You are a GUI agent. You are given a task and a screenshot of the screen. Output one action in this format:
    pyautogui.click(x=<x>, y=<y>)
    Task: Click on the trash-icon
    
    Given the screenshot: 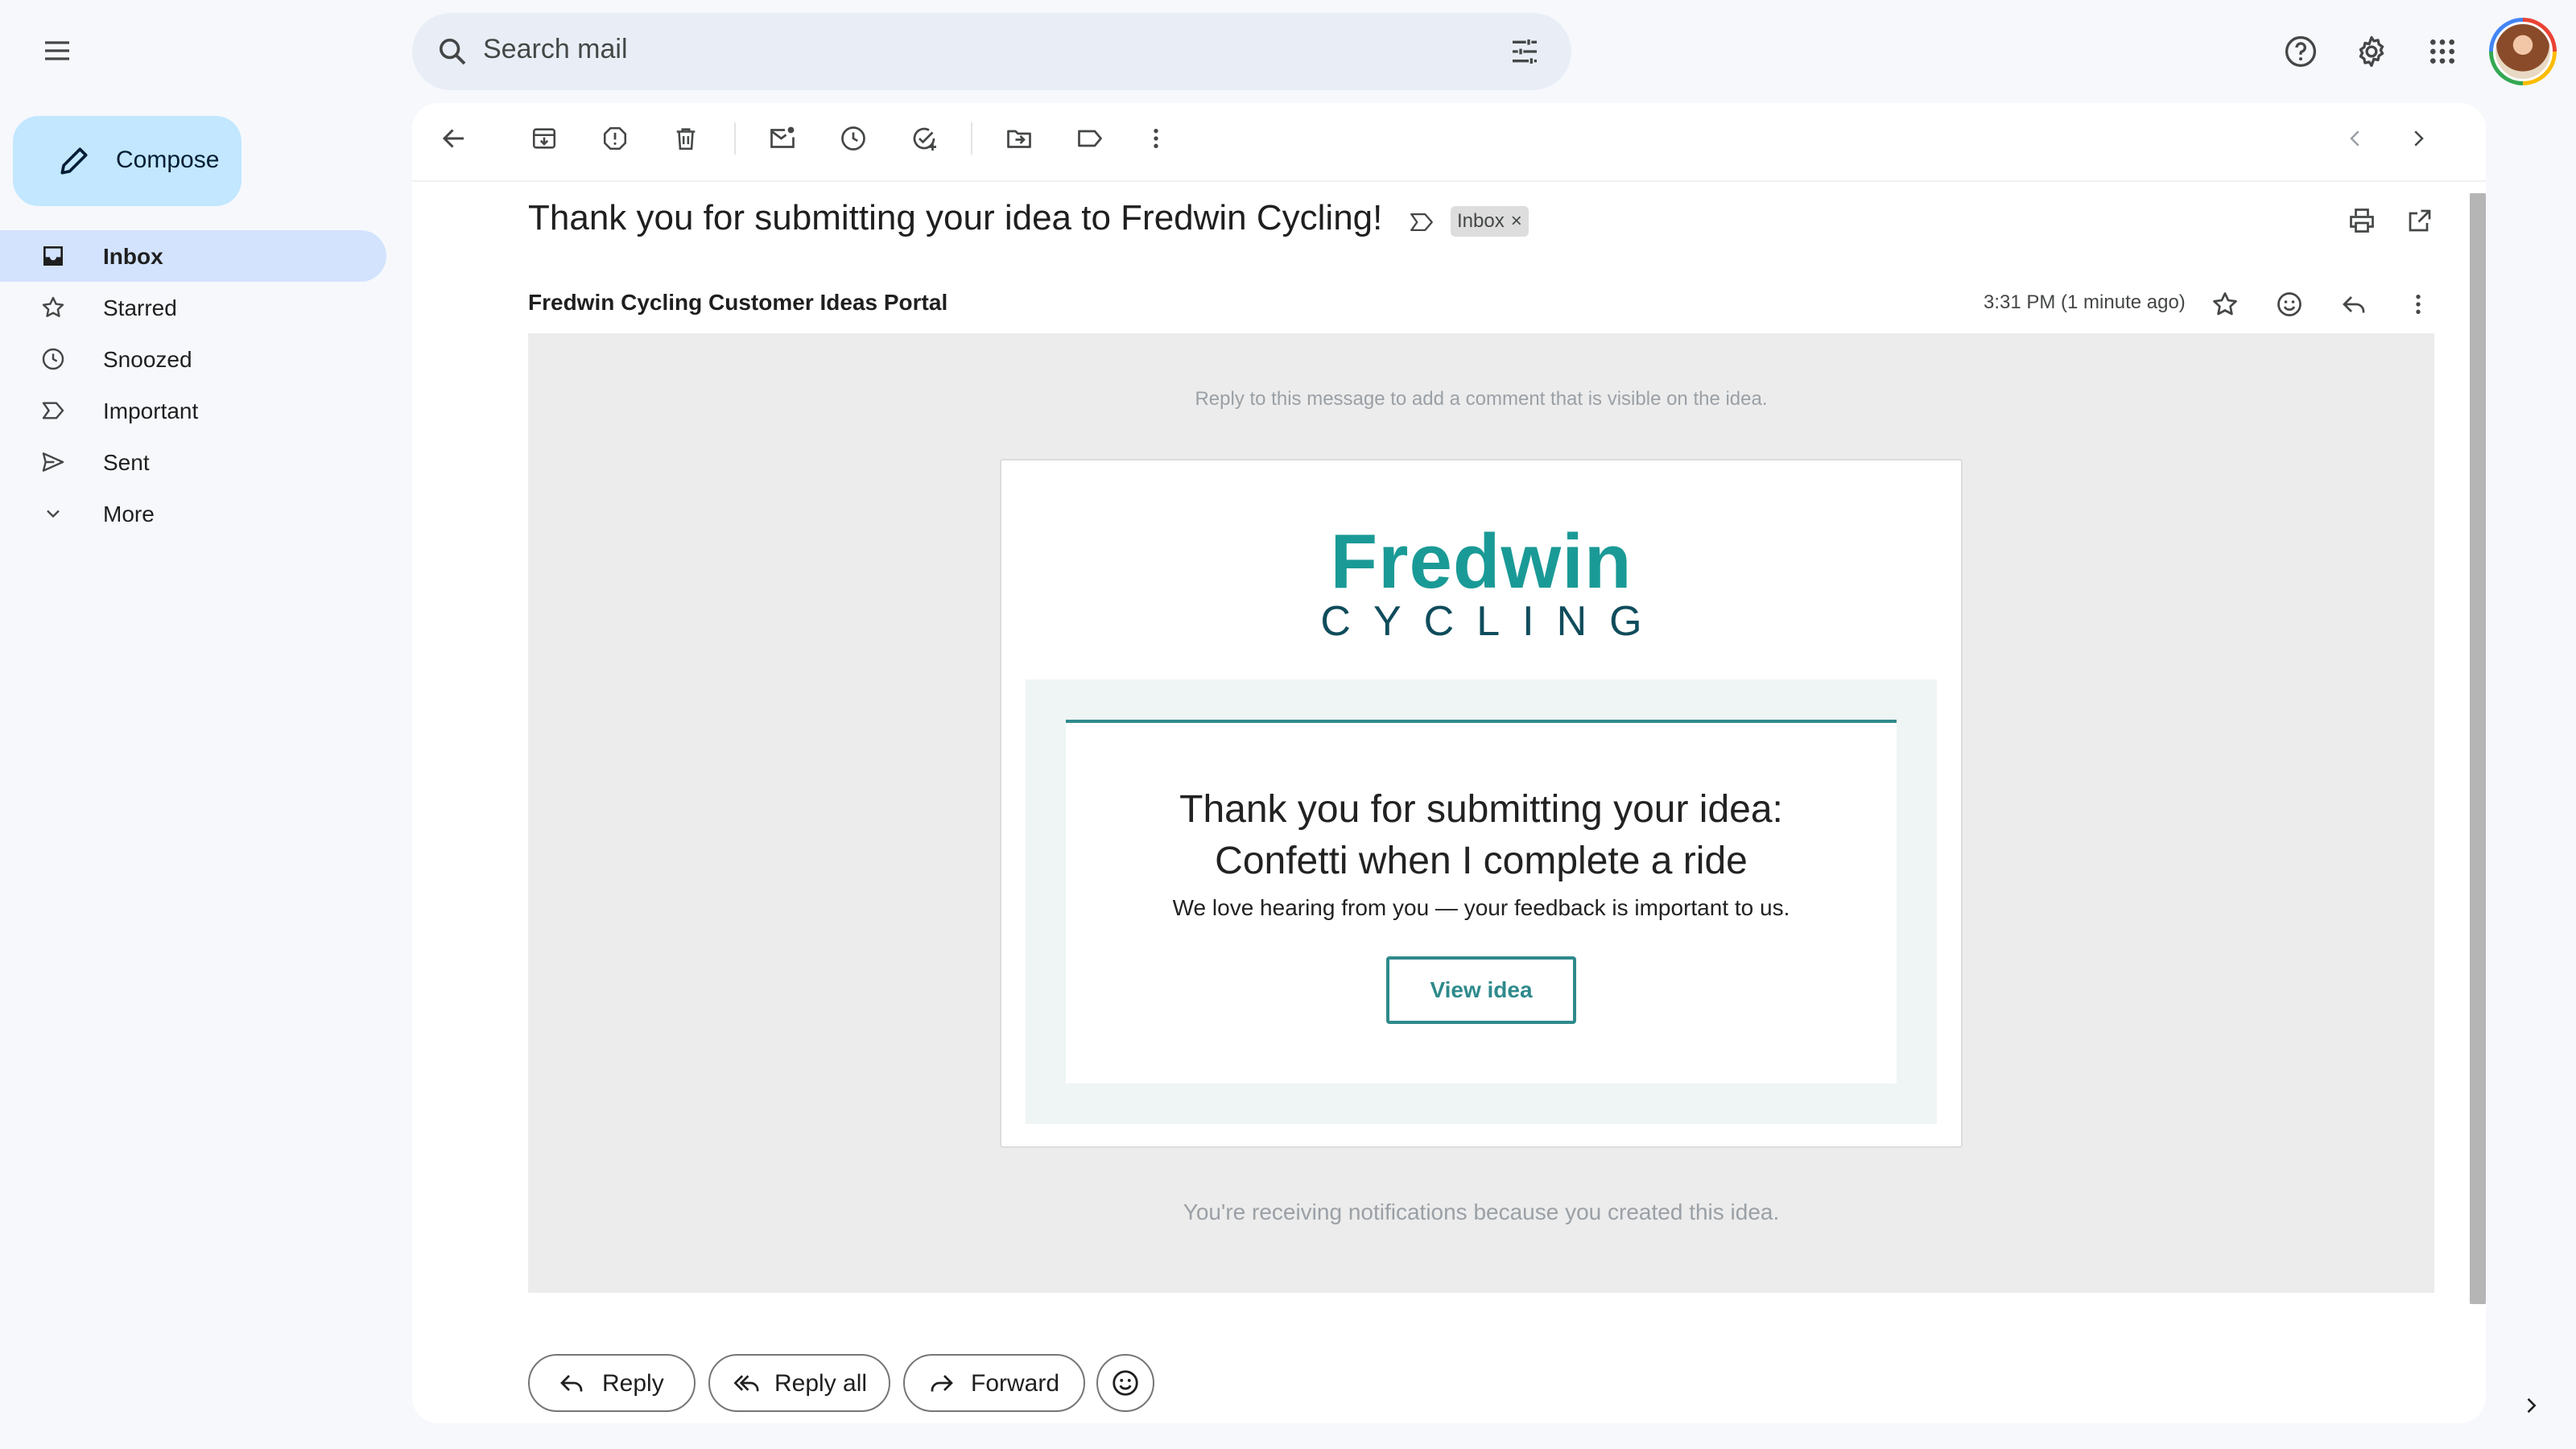 What is the action you would take?
    pyautogui.click(x=686, y=139)
    